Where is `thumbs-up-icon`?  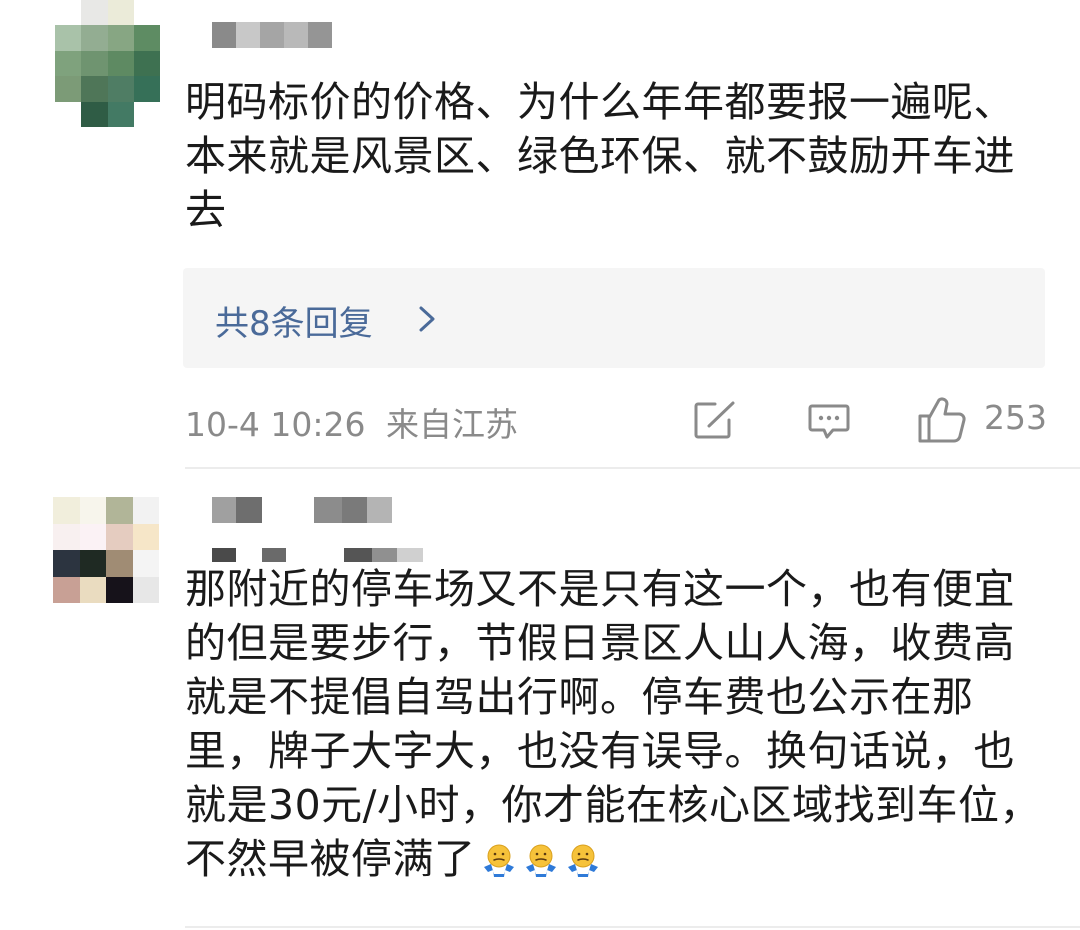 thumbs-up-icon is located at coordinates (942, 420).